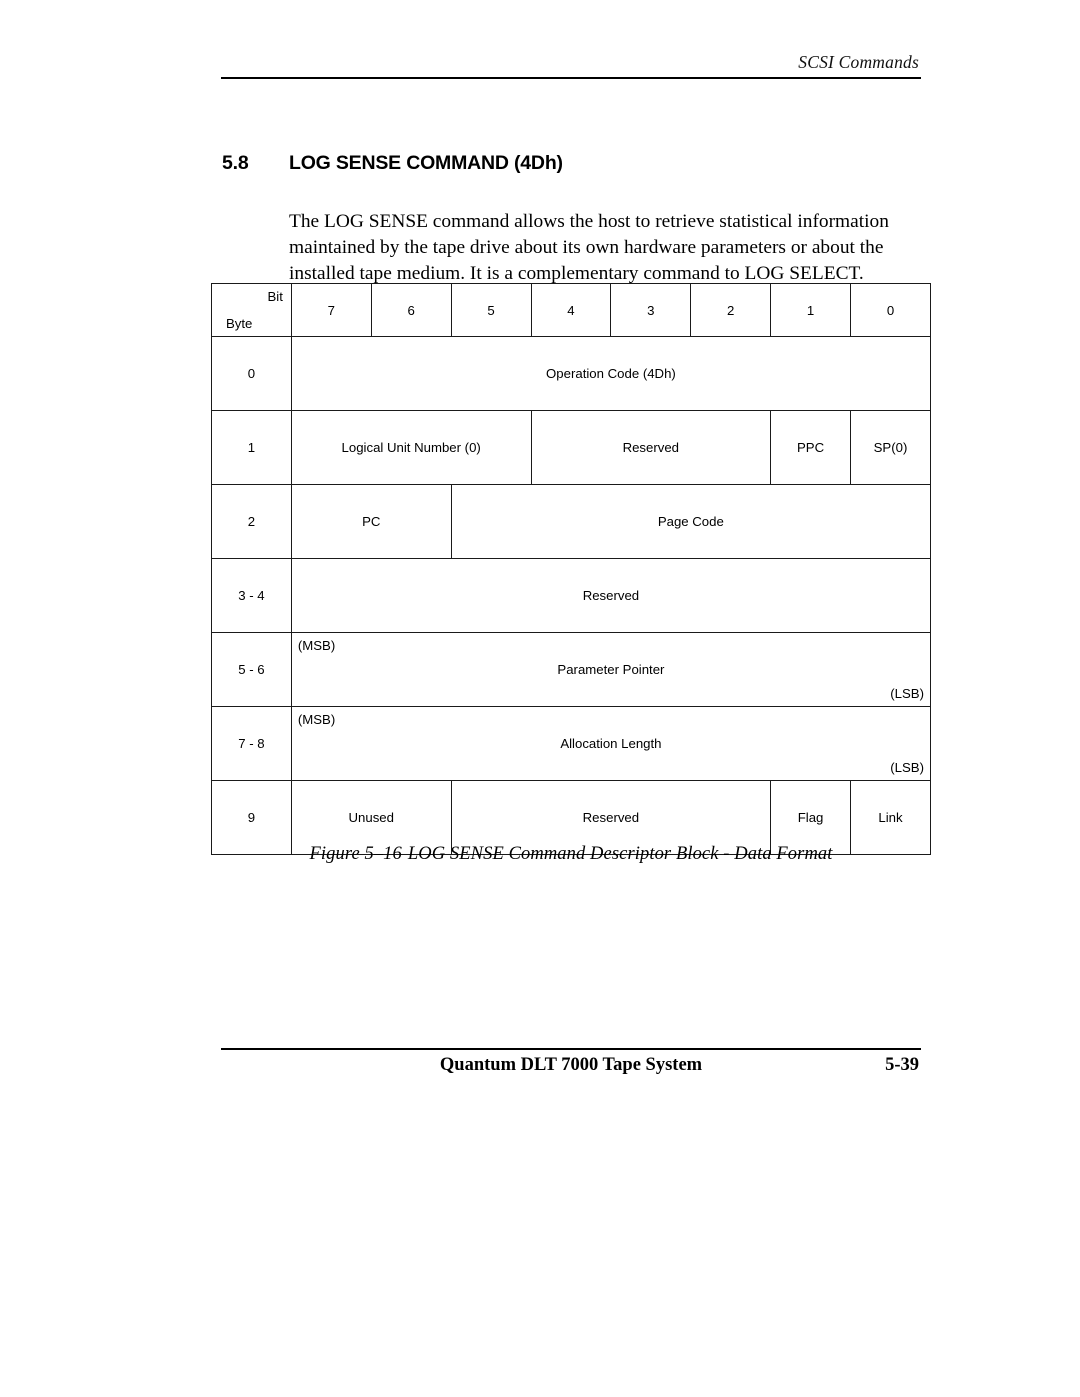 The image size is (1080, 1397). Describe the element at coordinates (858, 62) in the screenshot. I see `running-header-title: SCSI Commands` at that location.